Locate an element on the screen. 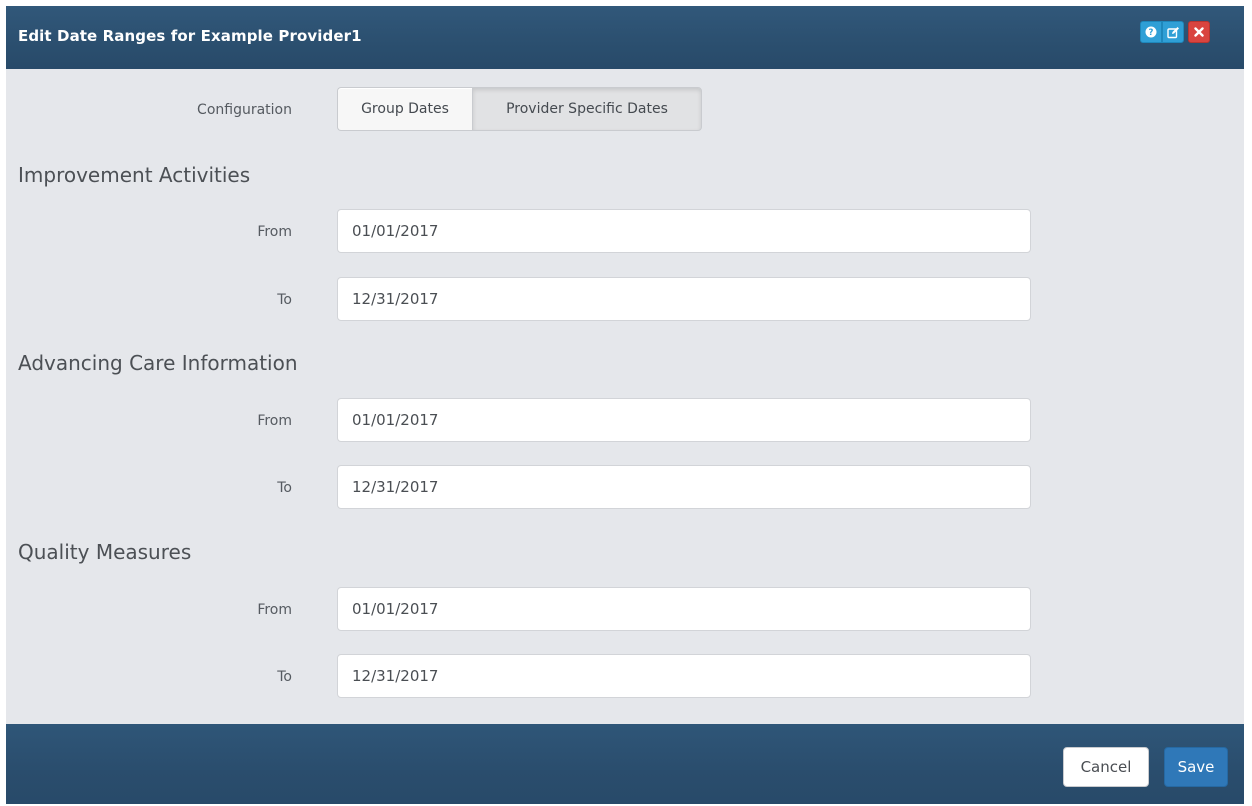 The width and height of the screenshot is (1252, 806). cancel-button: Cancel is located at coordinates (1106, 767).